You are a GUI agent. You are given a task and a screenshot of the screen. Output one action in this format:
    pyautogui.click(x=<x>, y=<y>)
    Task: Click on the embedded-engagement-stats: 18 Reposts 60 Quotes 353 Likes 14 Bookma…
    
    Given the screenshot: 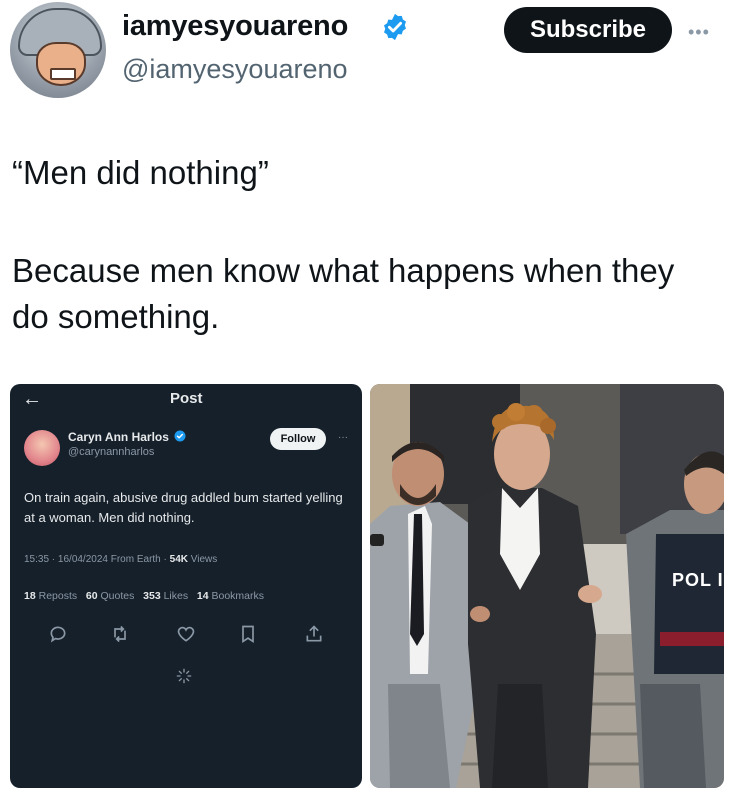 What is the action you would take?
    pyautogui.click(x=144, y=596)
    